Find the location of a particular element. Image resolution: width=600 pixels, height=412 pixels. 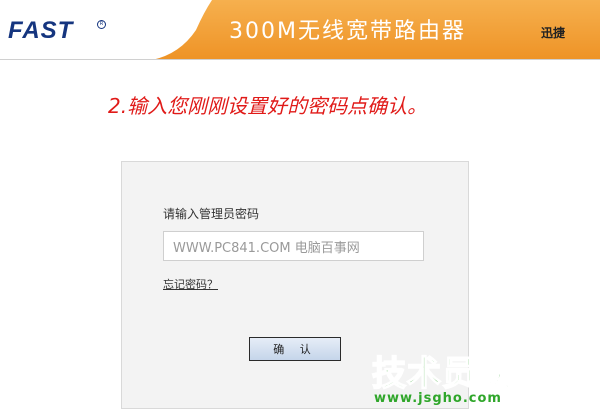

brand-tag: 迅捷 is located at coordinates (553, 33).